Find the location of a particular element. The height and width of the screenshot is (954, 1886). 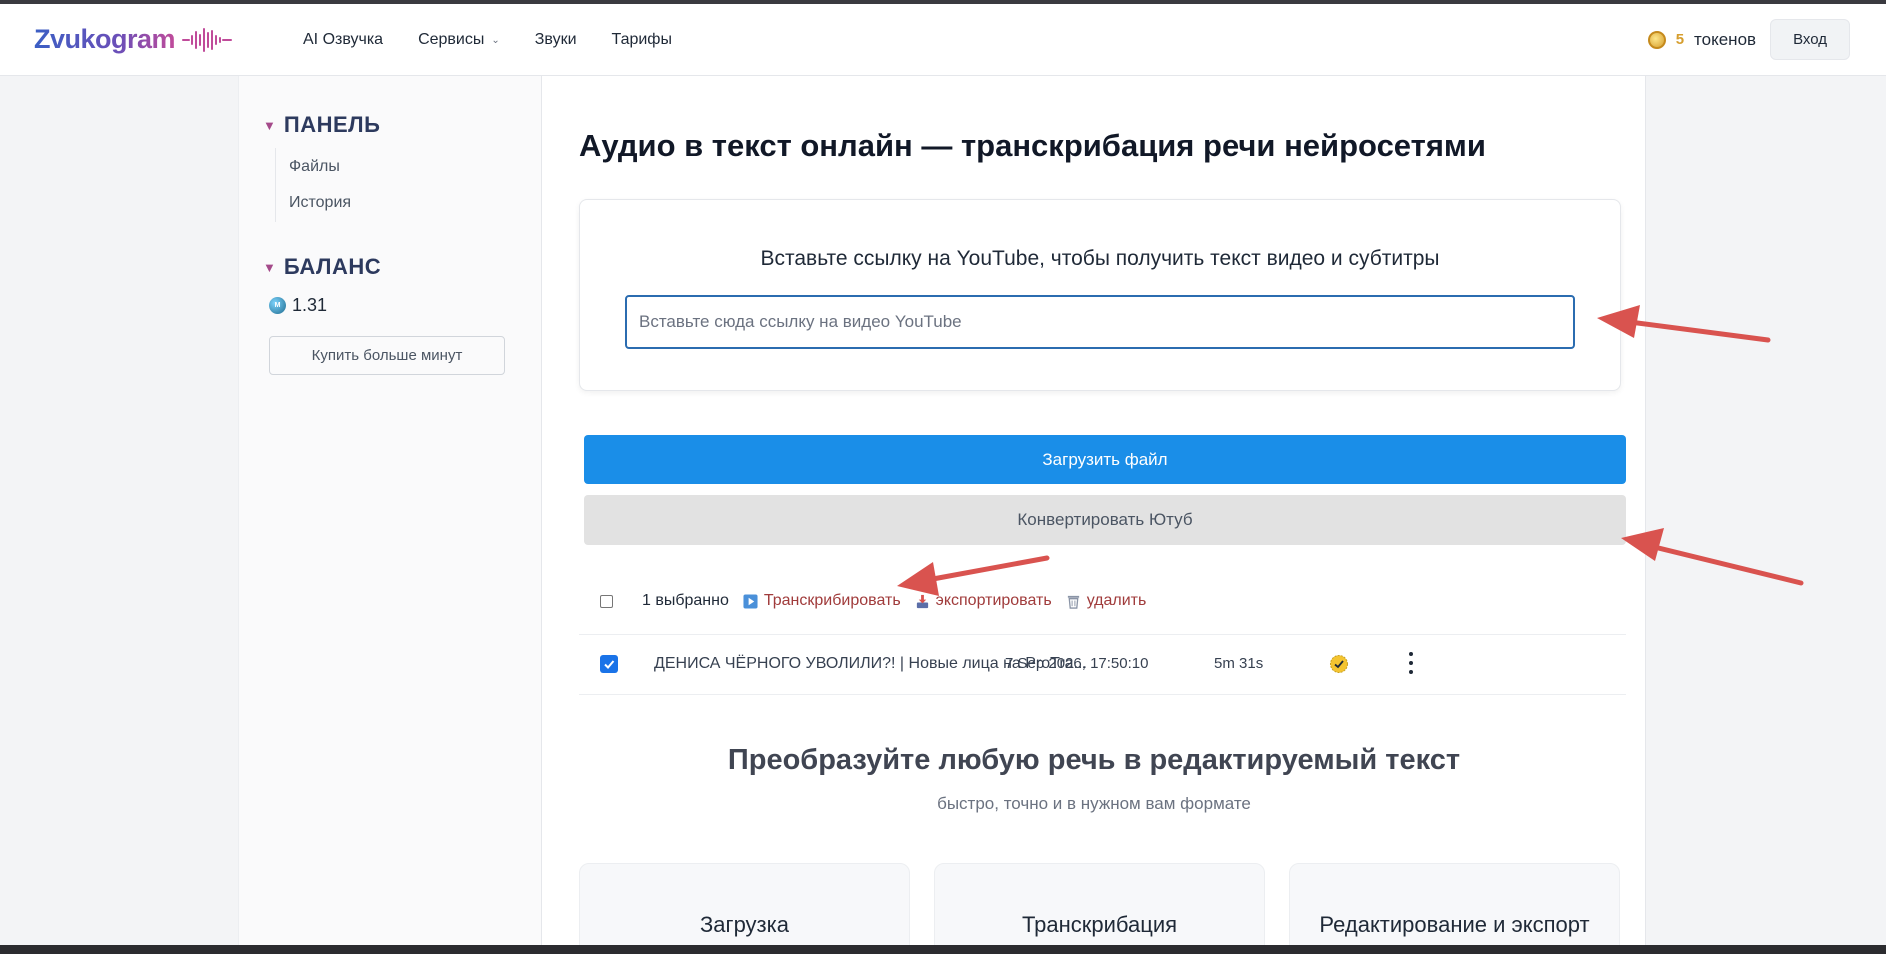

nav-services: Сервисы ⌄ is located at coordinates (459, 40).